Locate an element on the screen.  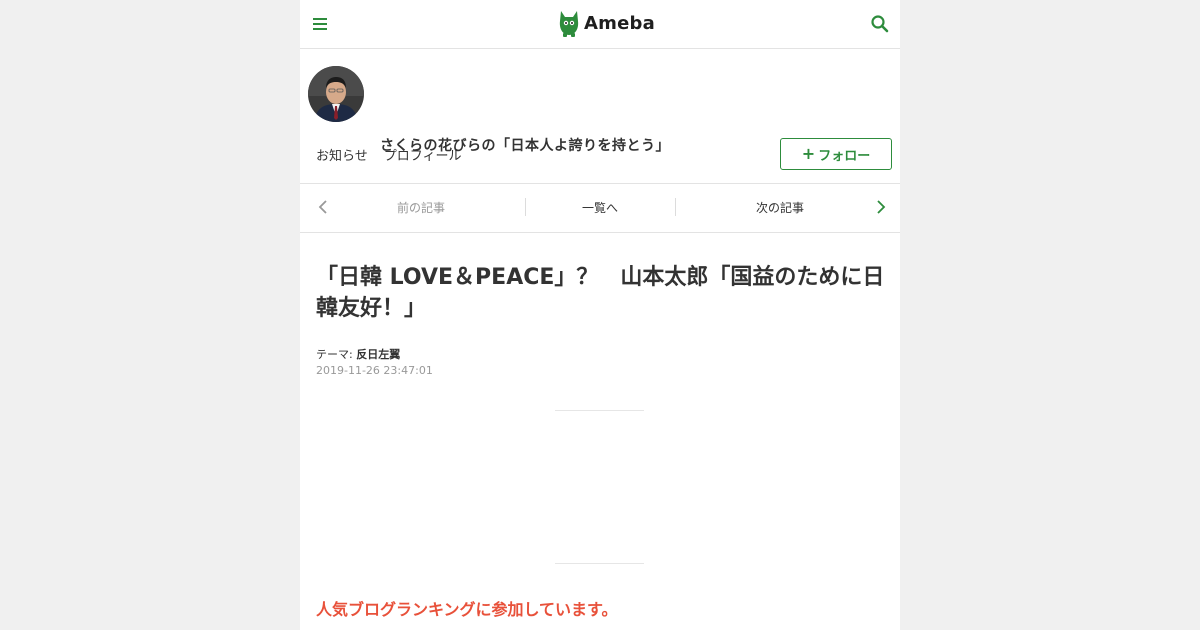
article-theme: テーマ: 反日左翼 is located at coordinates (358, 354).